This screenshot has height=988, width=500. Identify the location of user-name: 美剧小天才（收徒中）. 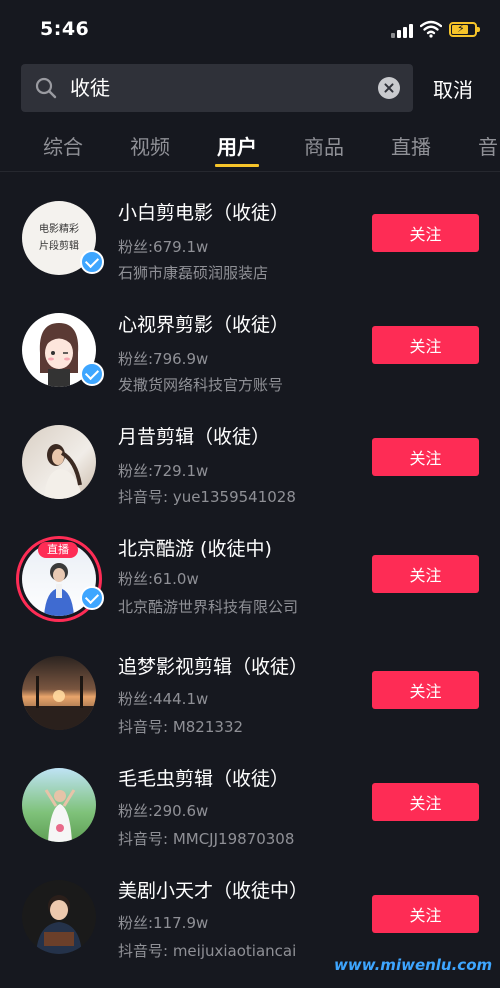
(213, 889).